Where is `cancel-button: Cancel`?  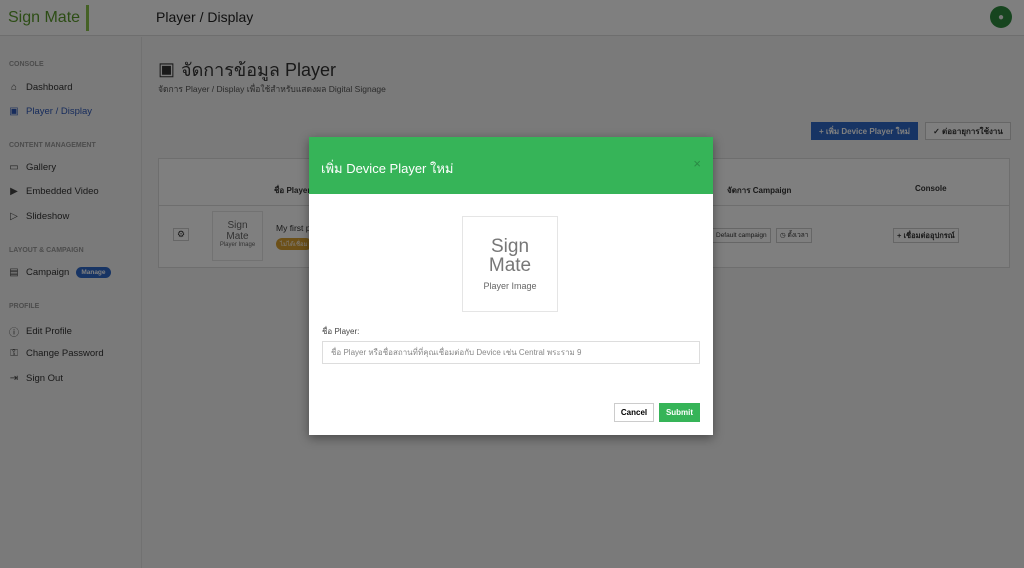 cancel-button: Cancel is located at coordinates (634, 412).